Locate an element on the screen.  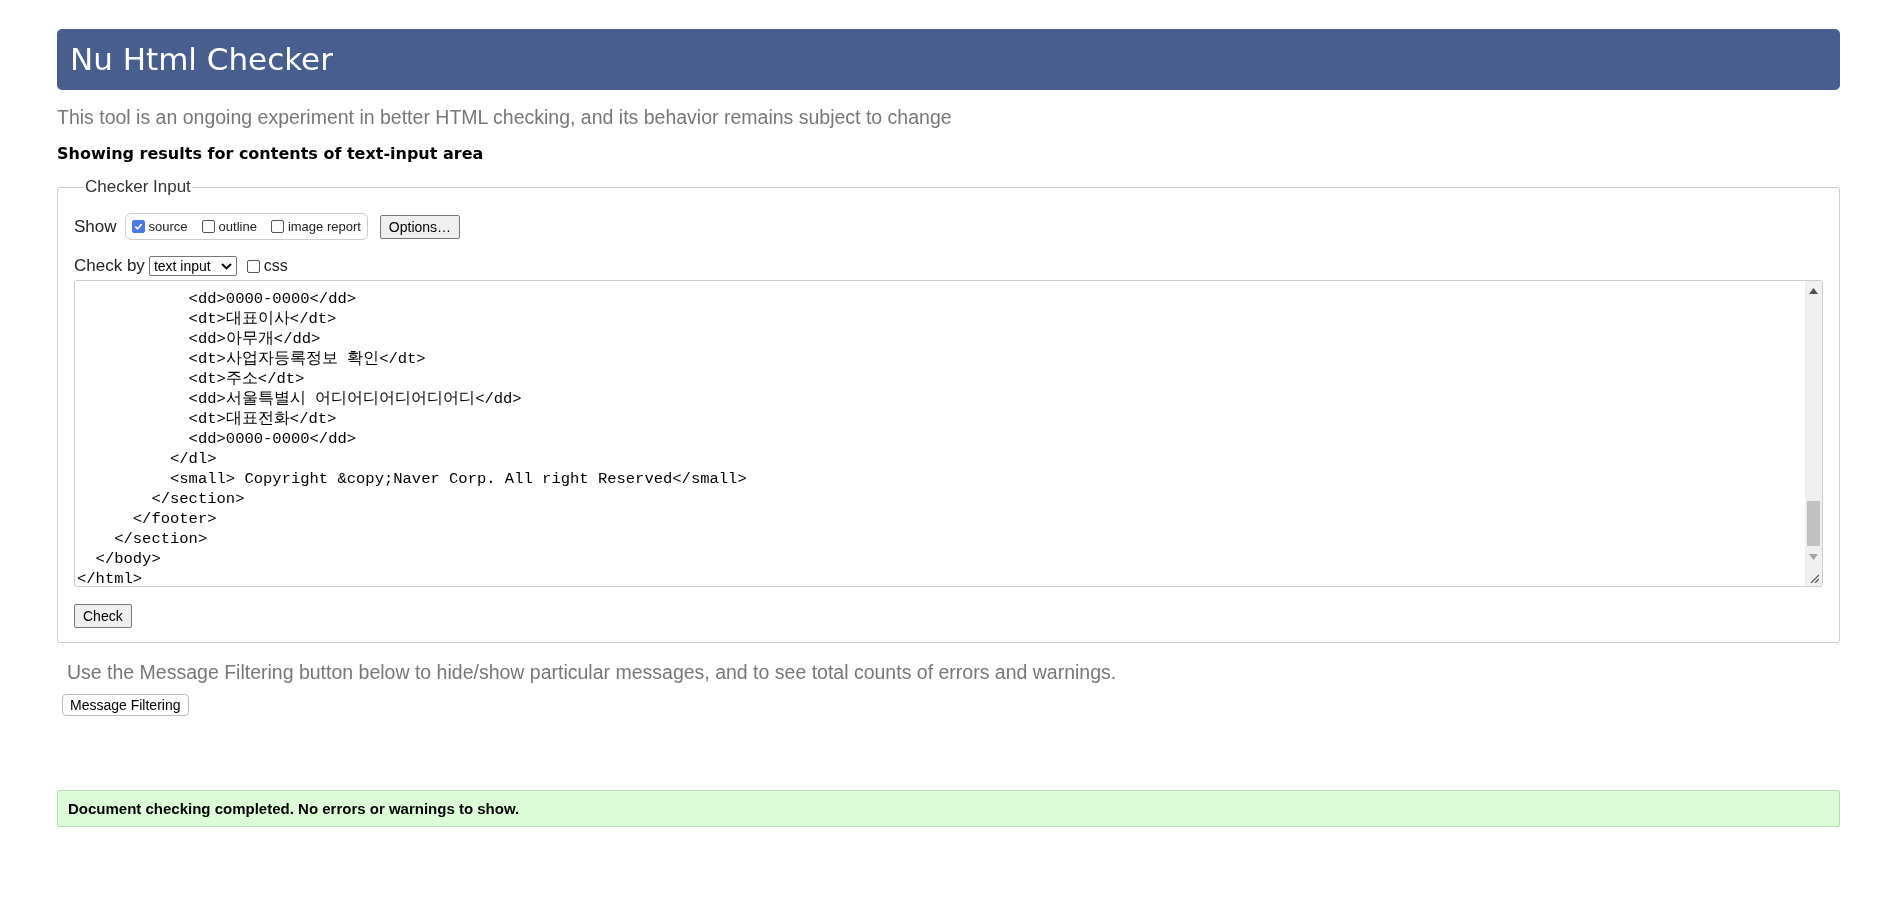
results-heading: Showing results for contents of text-input area is located at coordinates (271, 153).